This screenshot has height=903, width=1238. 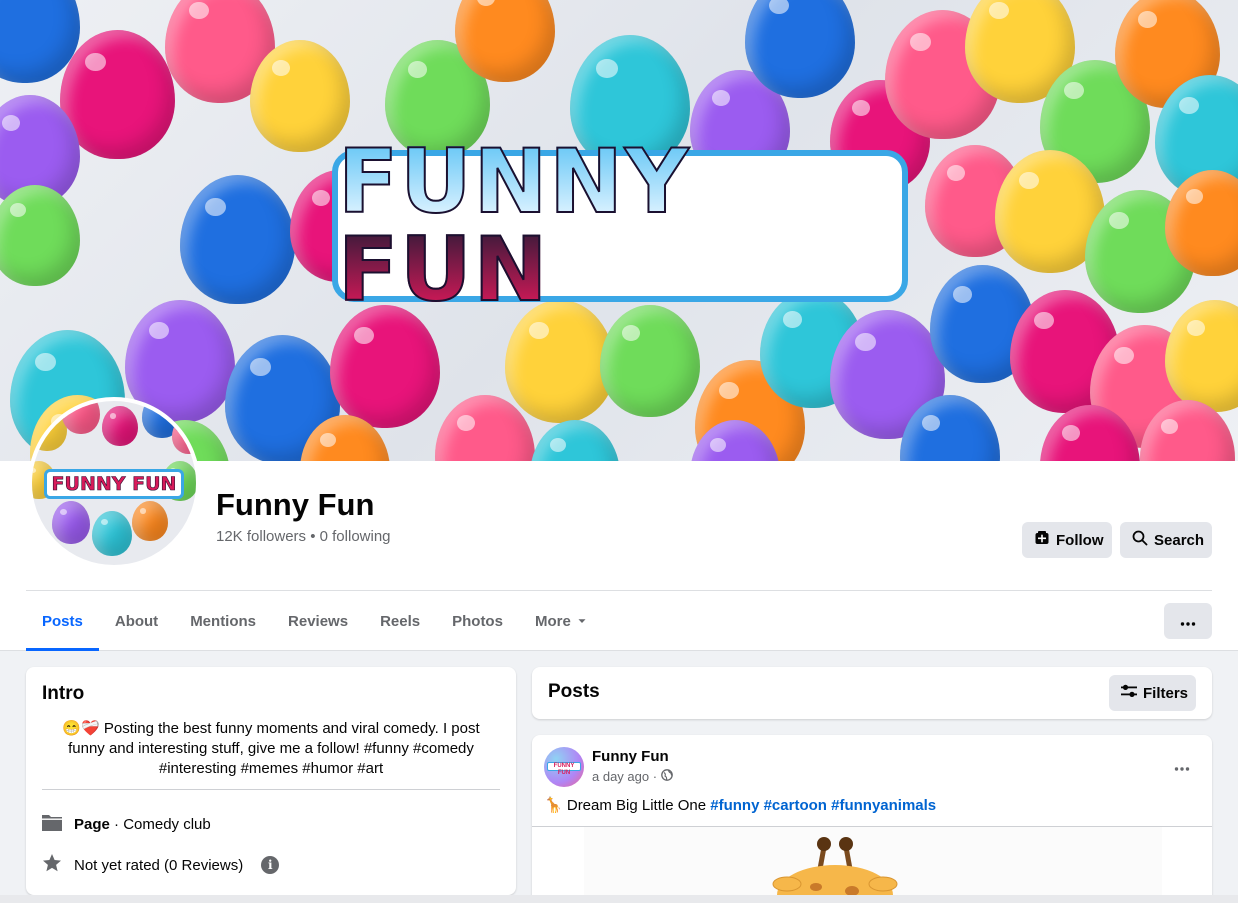 I want to click on tab-mentions-label: Mentions, so click(x=223, y=621).